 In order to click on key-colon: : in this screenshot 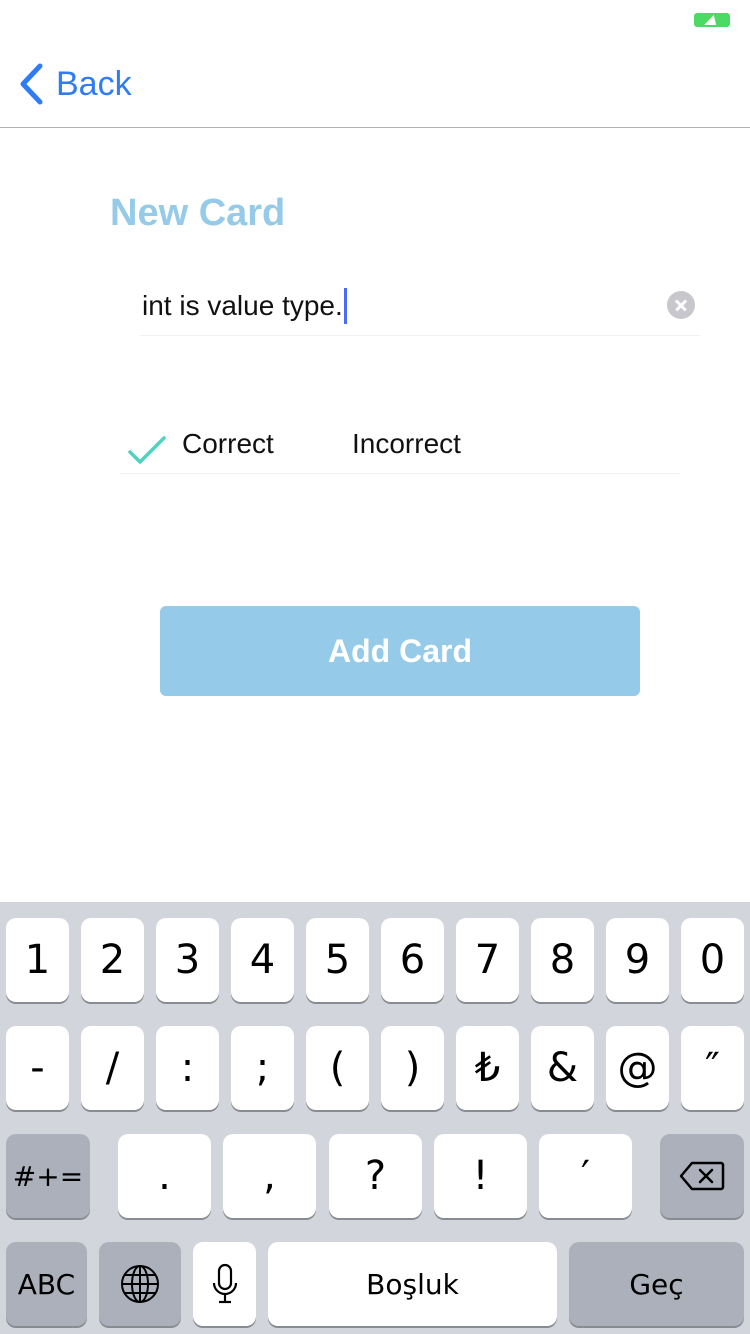, I will do `click(187, 1068)`.